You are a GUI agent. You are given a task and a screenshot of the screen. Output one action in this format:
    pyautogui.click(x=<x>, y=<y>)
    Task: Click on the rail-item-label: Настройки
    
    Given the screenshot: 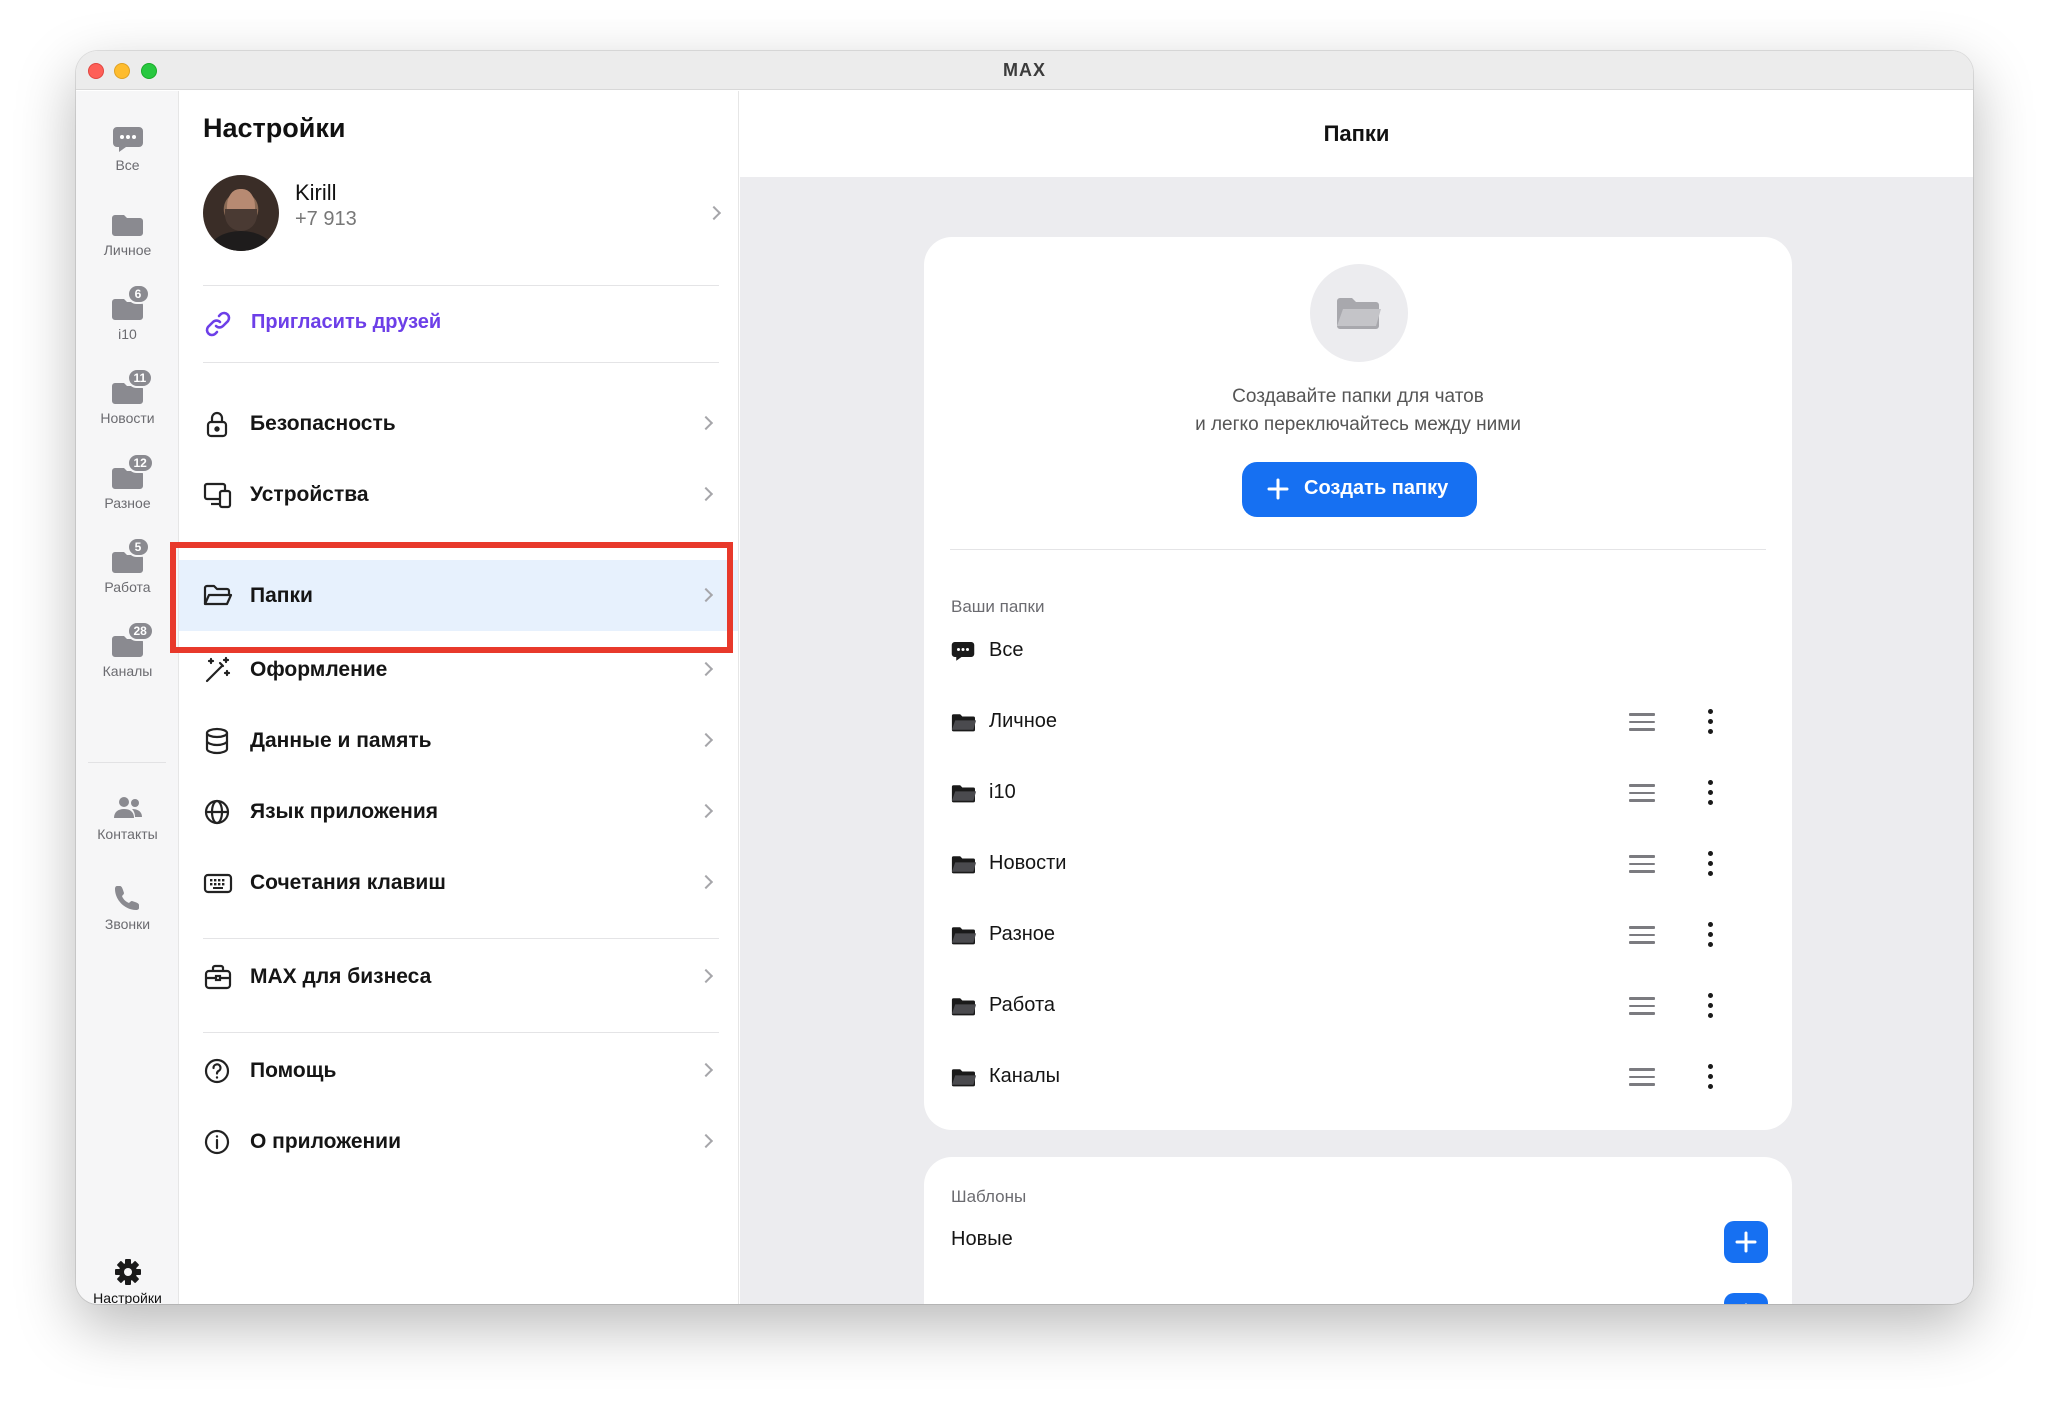 What is the action you would take?
    pyautogui.click(x=127, y=1297)
    